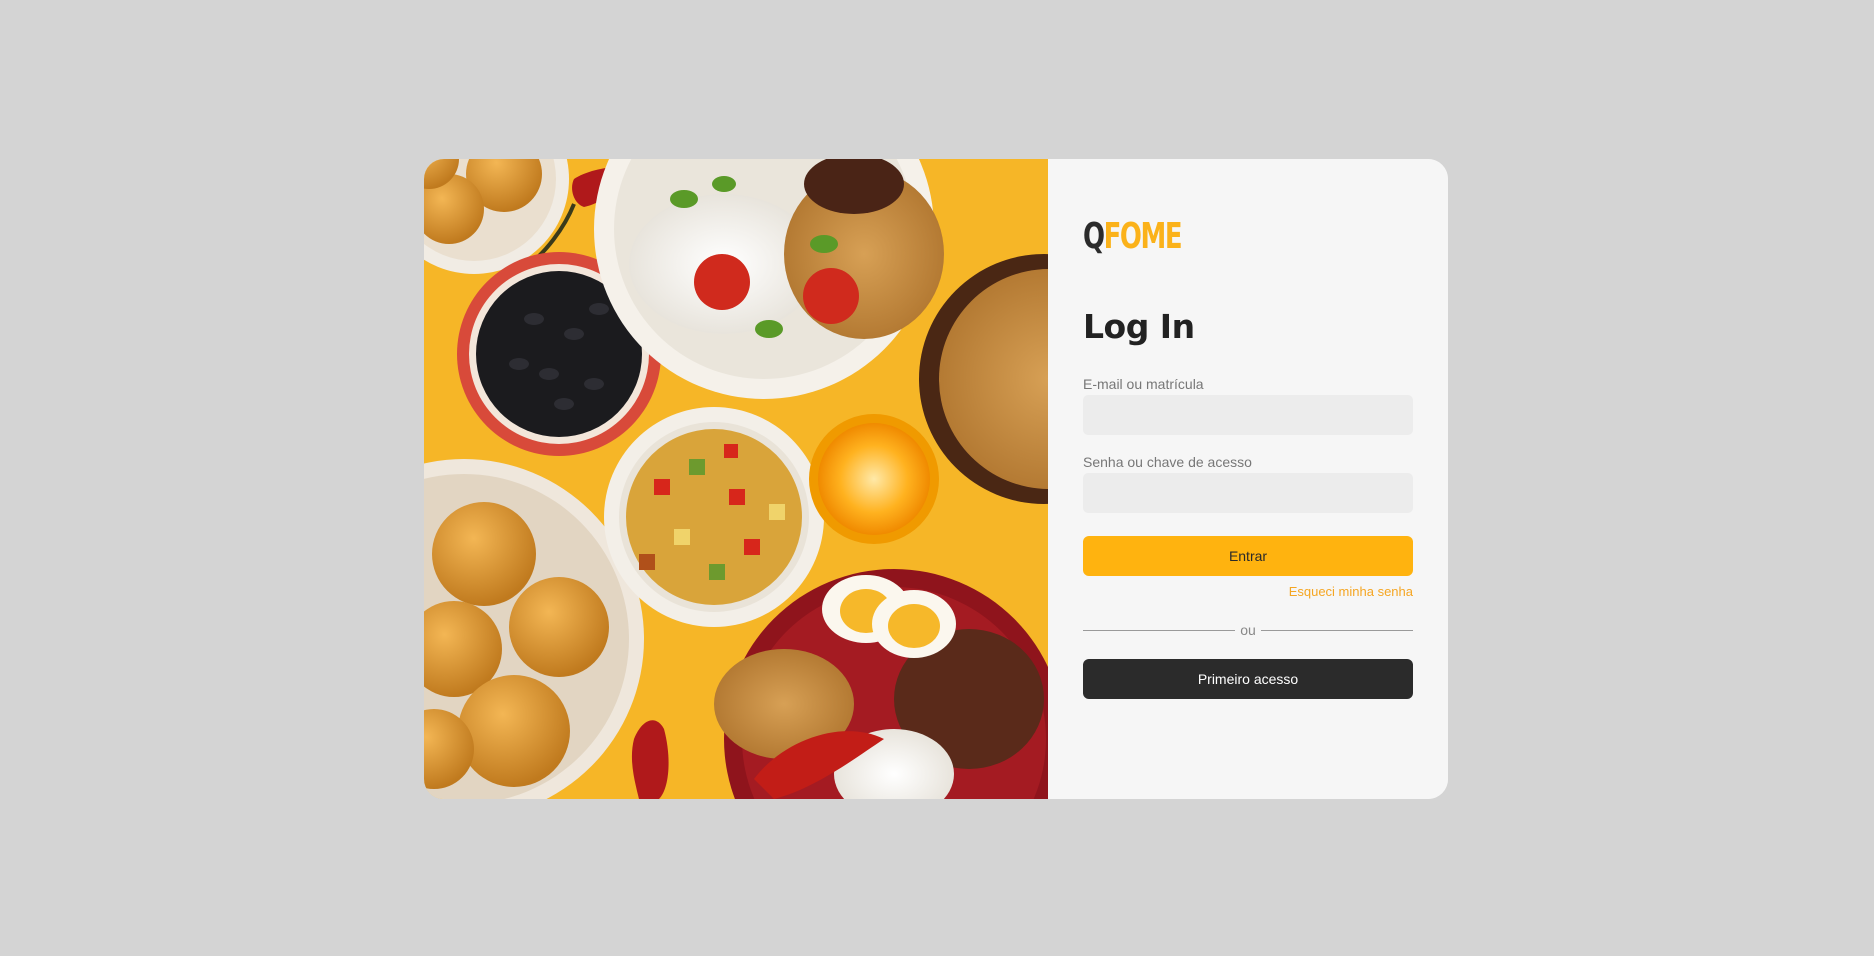  I want to click on login-button: Entrar, so click(1248, 556).